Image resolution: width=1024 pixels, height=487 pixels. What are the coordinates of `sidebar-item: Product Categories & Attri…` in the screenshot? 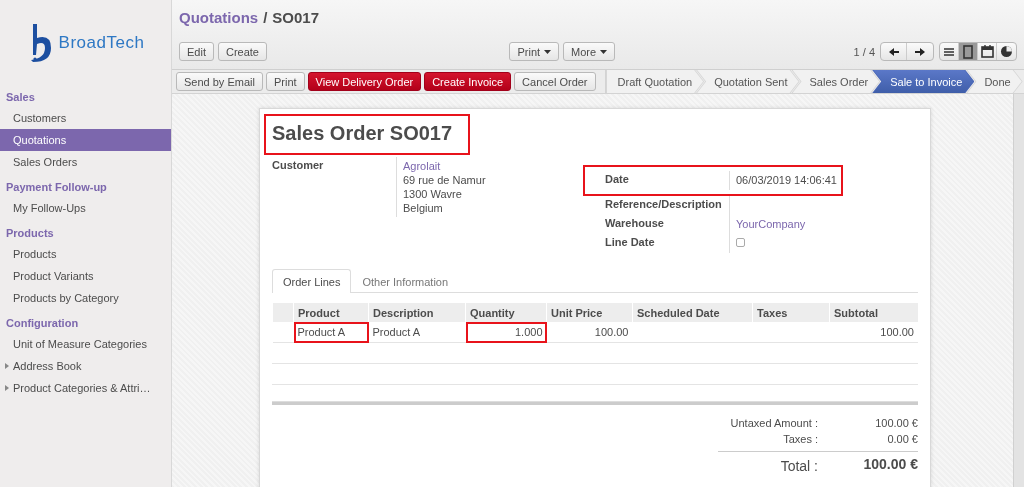 It's located at (85, 388).